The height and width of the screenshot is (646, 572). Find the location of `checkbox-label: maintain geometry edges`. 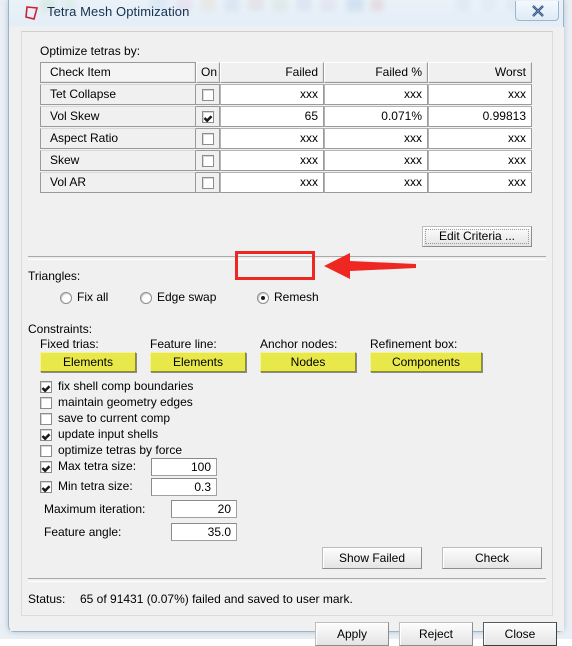

checkbox-label: maintain geometry edges is located at coordinates (125, 402).